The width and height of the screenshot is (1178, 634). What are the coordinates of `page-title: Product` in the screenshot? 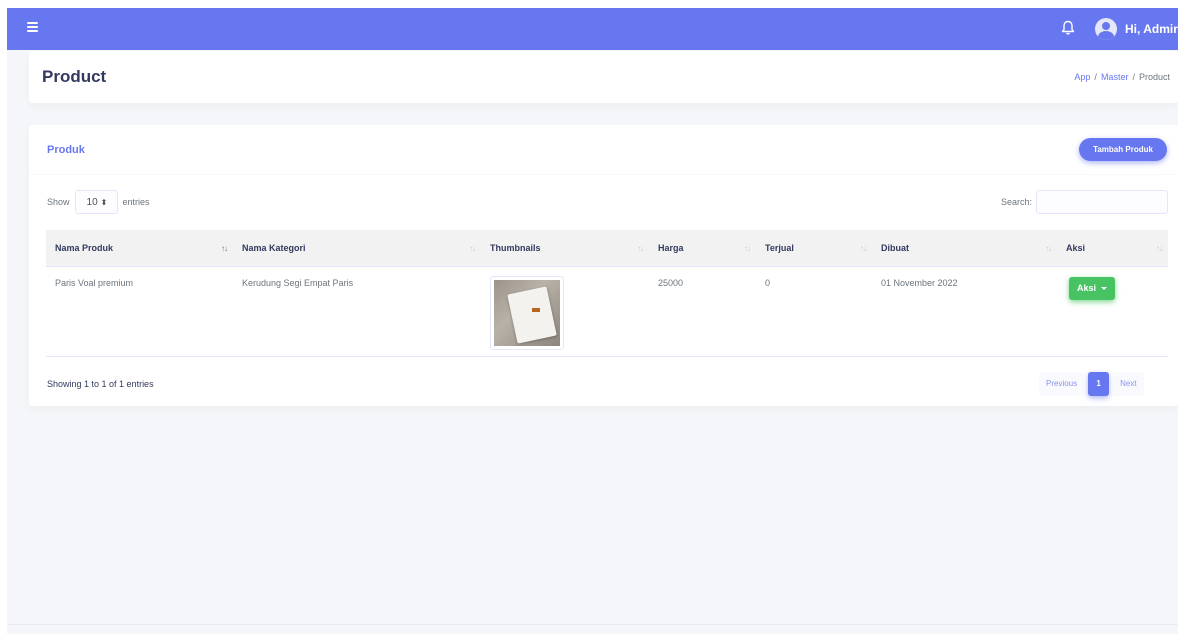 It's located at (74, 76).